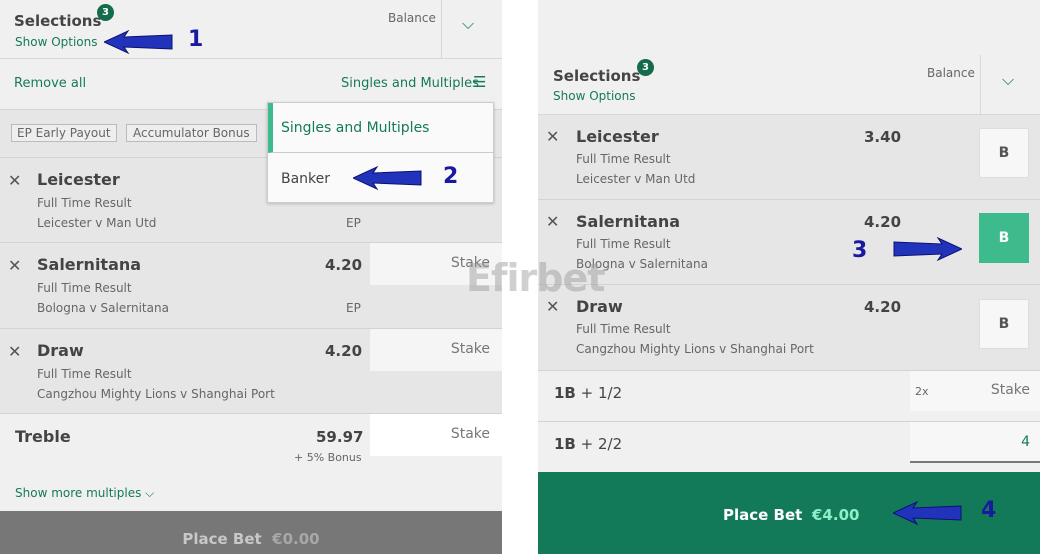 The height and width of the screenshot is (554, 1040). Describe the element at coordinates (1010, 390) in the screenshot. I see `stake-placeholder: Stake` at that location.